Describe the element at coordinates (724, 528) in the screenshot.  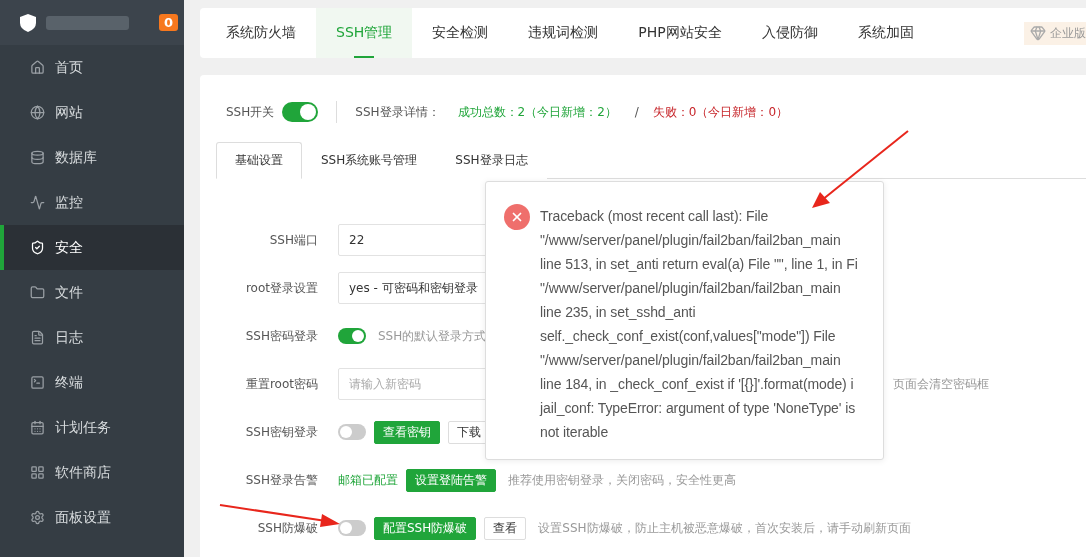
I see `hint-text: 设置SSH防爆破，防止主机被恶意爆破，首次安装后，请手动刷新页面` at that location.